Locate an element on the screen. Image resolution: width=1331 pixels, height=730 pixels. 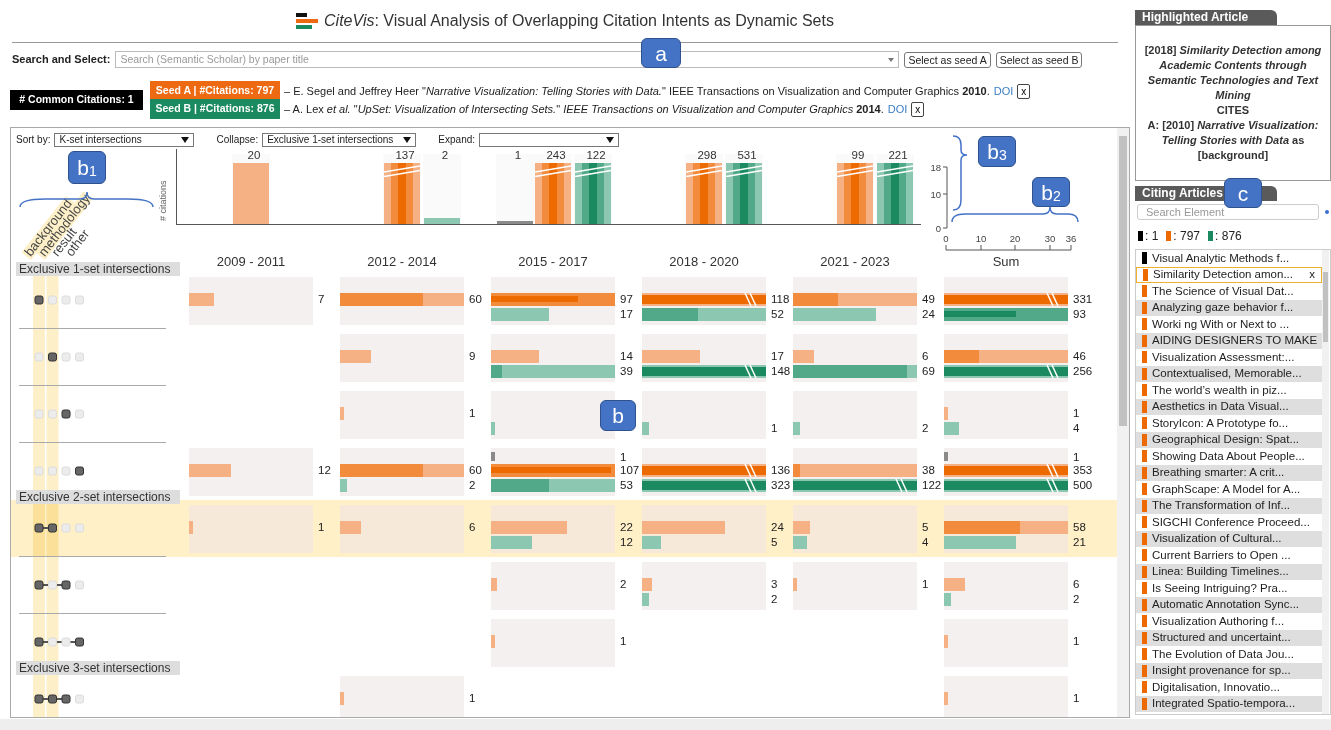
article-item: Similarity Detection amon... x is located at coordinates (1229, 274).